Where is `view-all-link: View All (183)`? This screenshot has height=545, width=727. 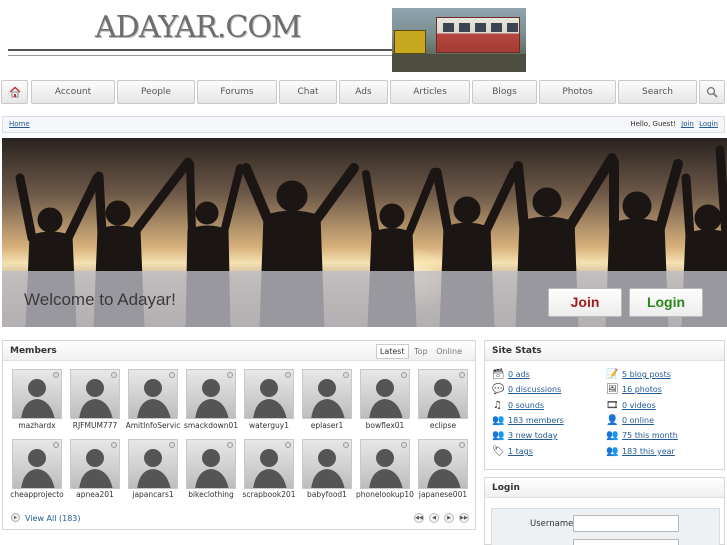 view-all-link: View All (183) is located at coordinates (53, 518).